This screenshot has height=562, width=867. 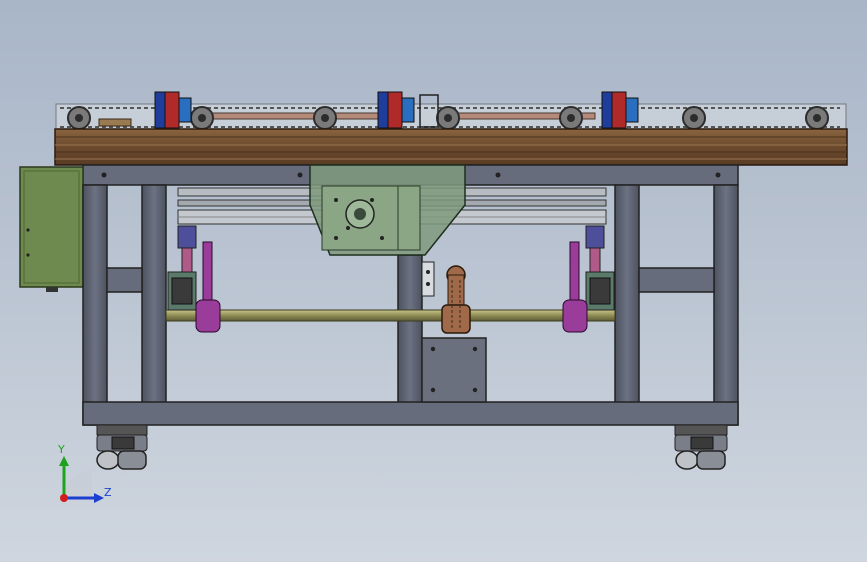 I want to click on axis-origin, so click(x=64, y=498).